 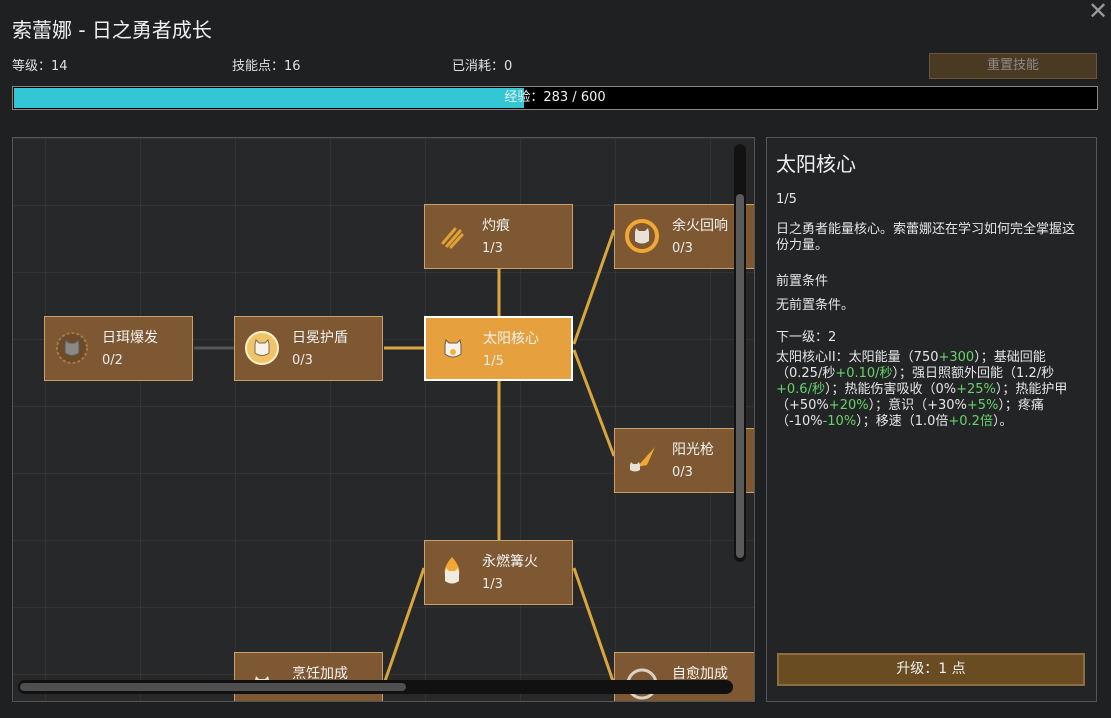 What do you see at coordinates (931, 669) in the screenshot?
I see `upgrade-button: 升级：1 点` at bounding box center [931, 669].